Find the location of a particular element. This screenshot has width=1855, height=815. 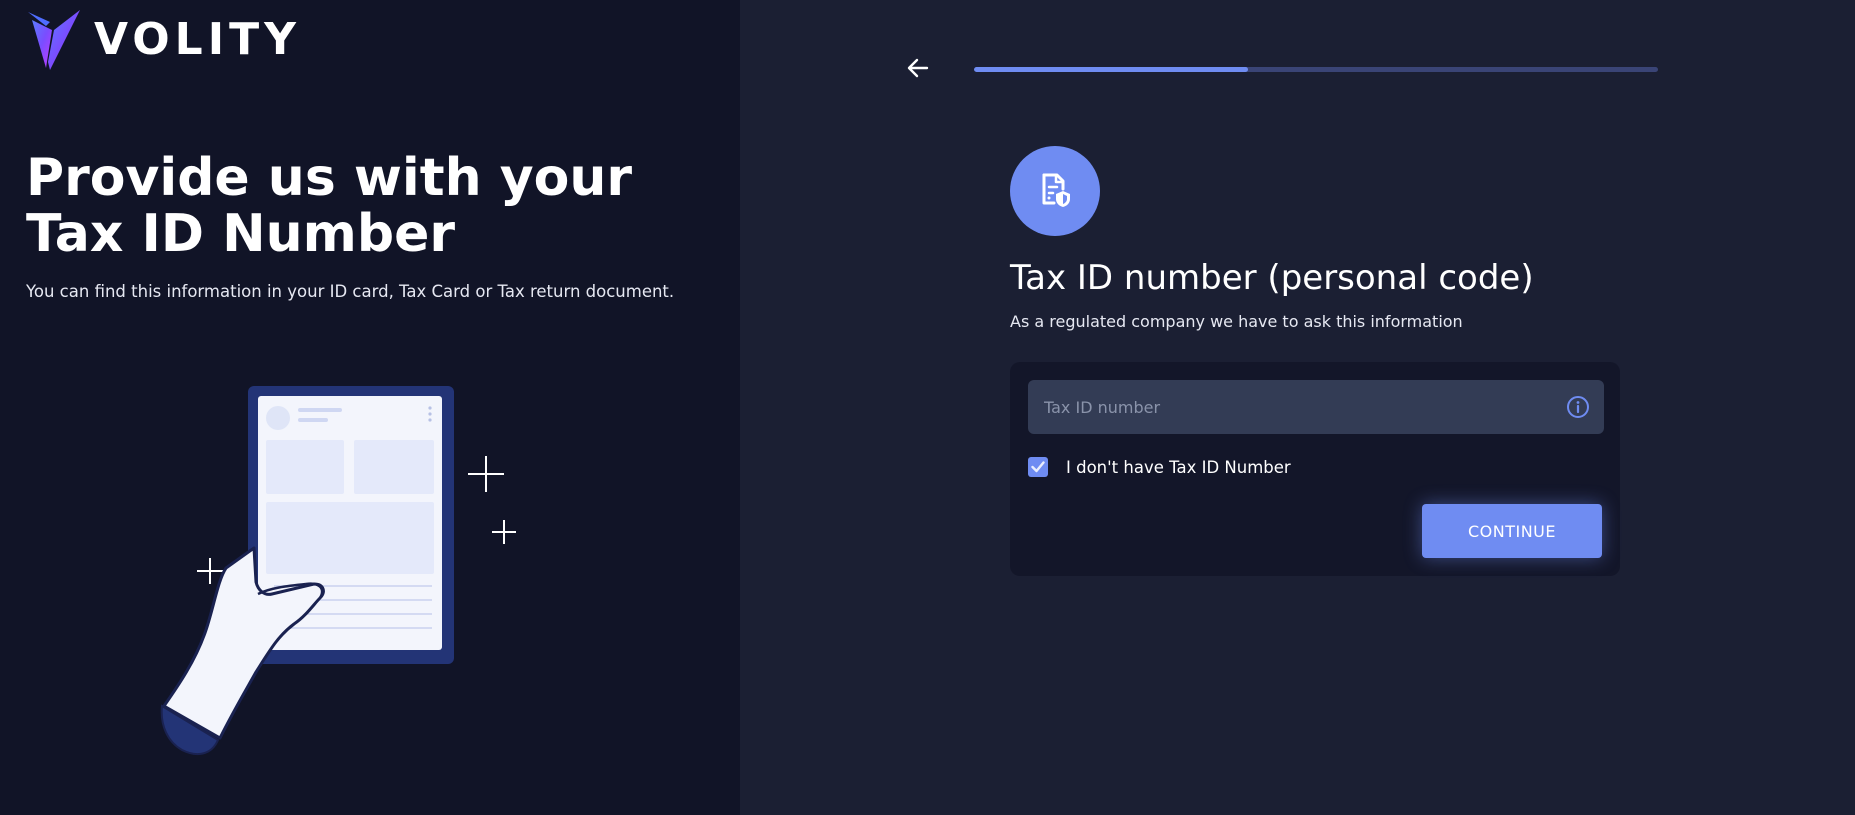

volity-logo-icon is located at coordinates (54, 40).